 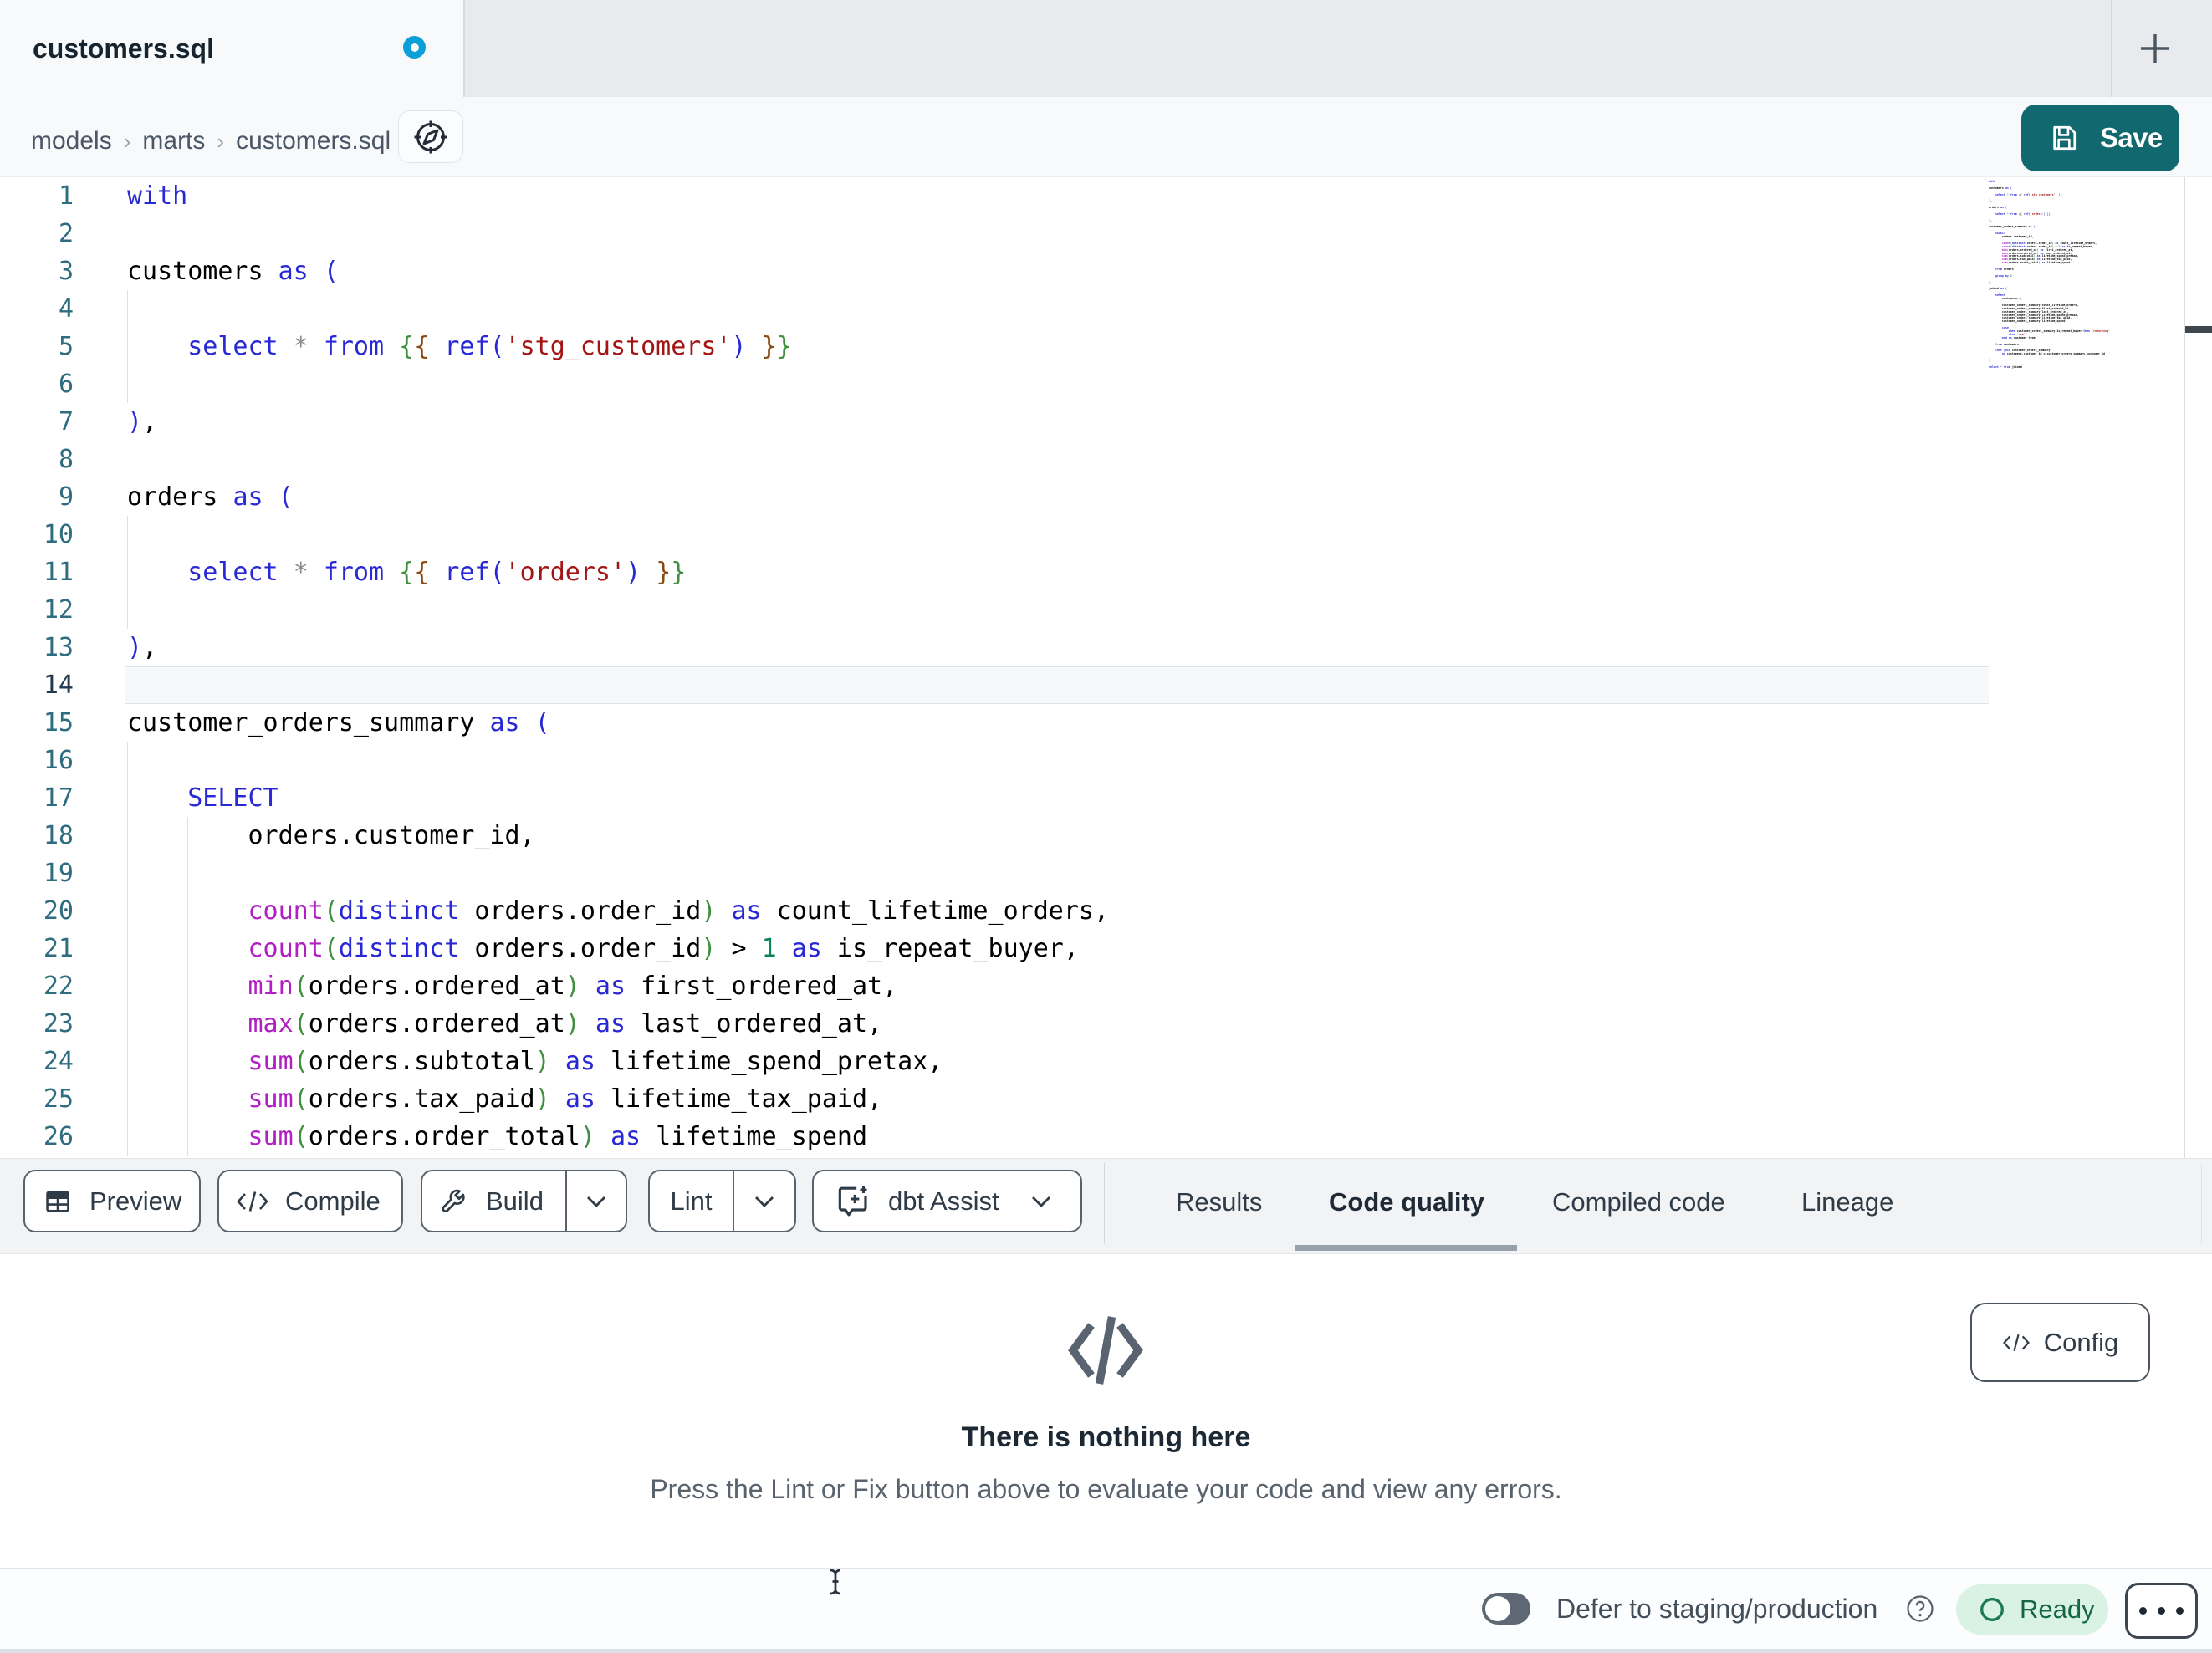 I want to click on code-token-kw: distinct, so click(x=399, y=911).